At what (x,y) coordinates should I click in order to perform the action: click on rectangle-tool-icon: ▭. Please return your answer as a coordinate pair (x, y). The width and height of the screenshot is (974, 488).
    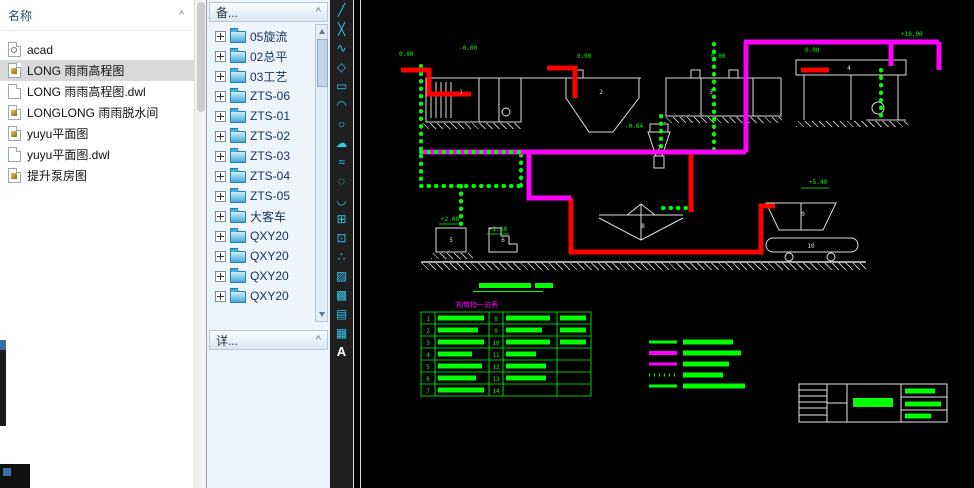
    Looking at the image, I should click on (341, 85).